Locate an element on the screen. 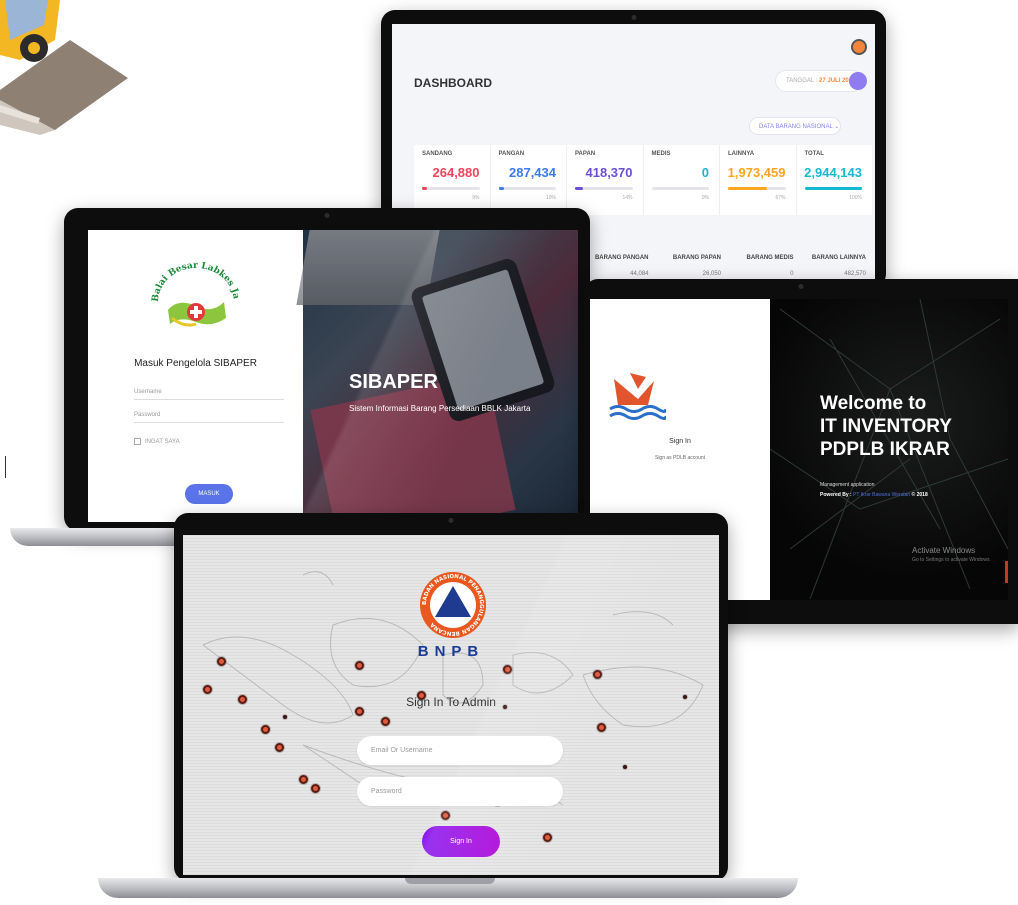 This screenshot has width=1018, height=905. data-filter-label: DATA BARANG NASIONAL is located at coordinates (796, 127).